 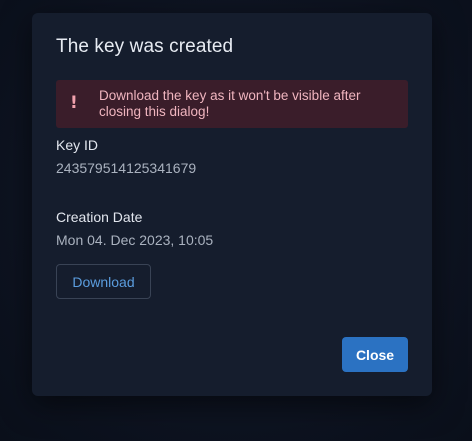 I want to click on exclamation-icon: !, so click(x=74, y=103).